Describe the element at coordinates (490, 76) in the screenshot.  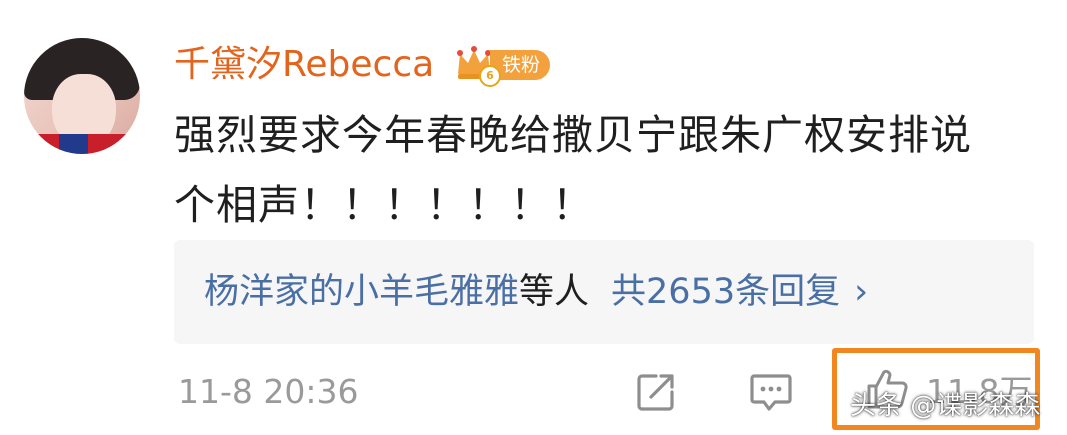
I see `fan-badge-level: 6` at that location.